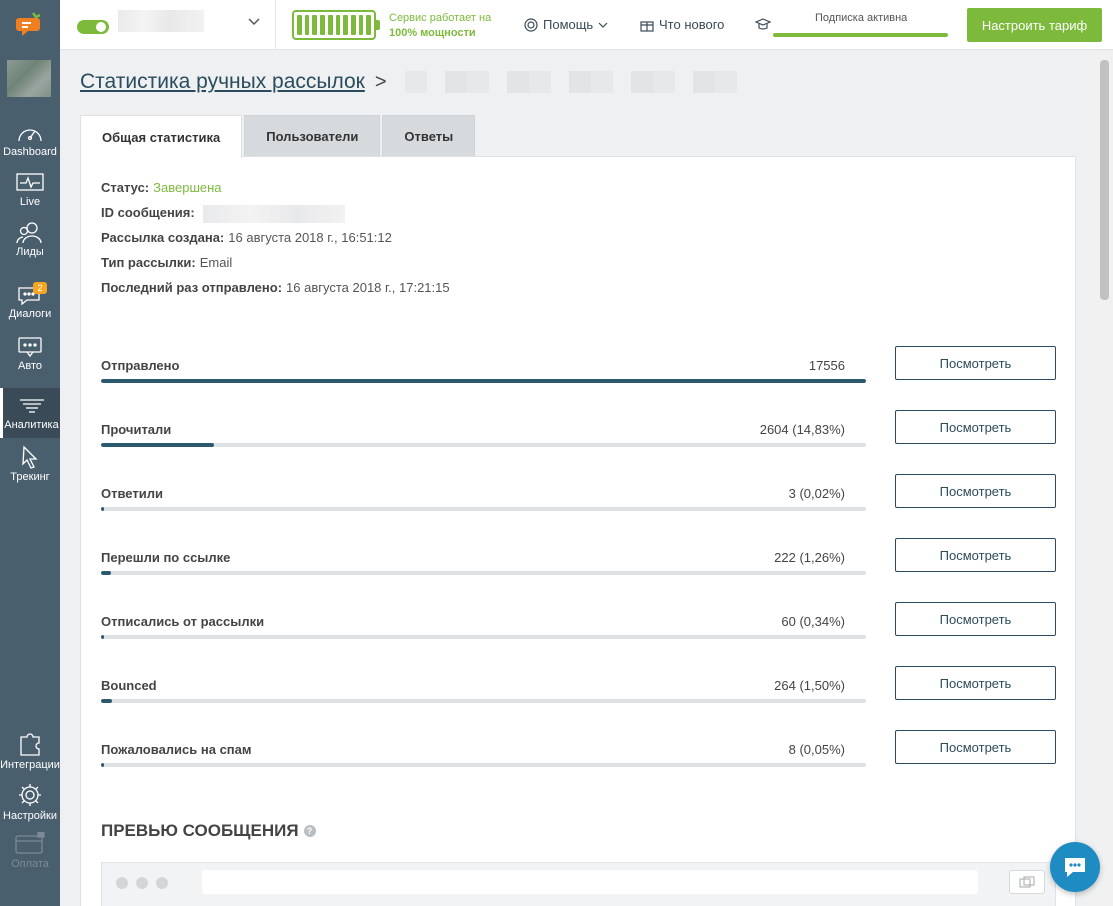 The height and width of the screenshot is (906, 1113). I want to click on sidebar-item-tracking: Трекинг, so click(30, 464).